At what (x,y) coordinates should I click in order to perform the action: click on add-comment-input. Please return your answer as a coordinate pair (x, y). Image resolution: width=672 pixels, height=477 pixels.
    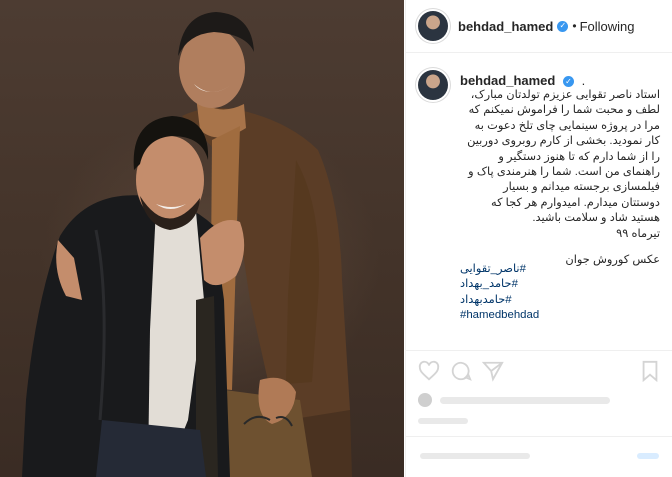
    Looking at the image, I should click on (475, 456).